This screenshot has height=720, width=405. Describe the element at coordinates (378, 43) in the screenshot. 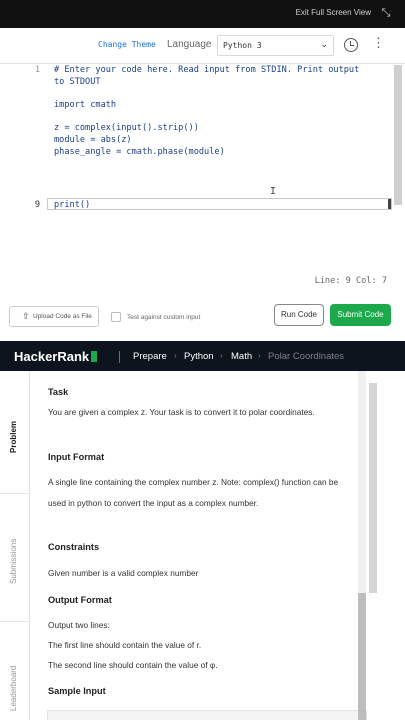

I see `more-options-icon: ⋮` at that location.